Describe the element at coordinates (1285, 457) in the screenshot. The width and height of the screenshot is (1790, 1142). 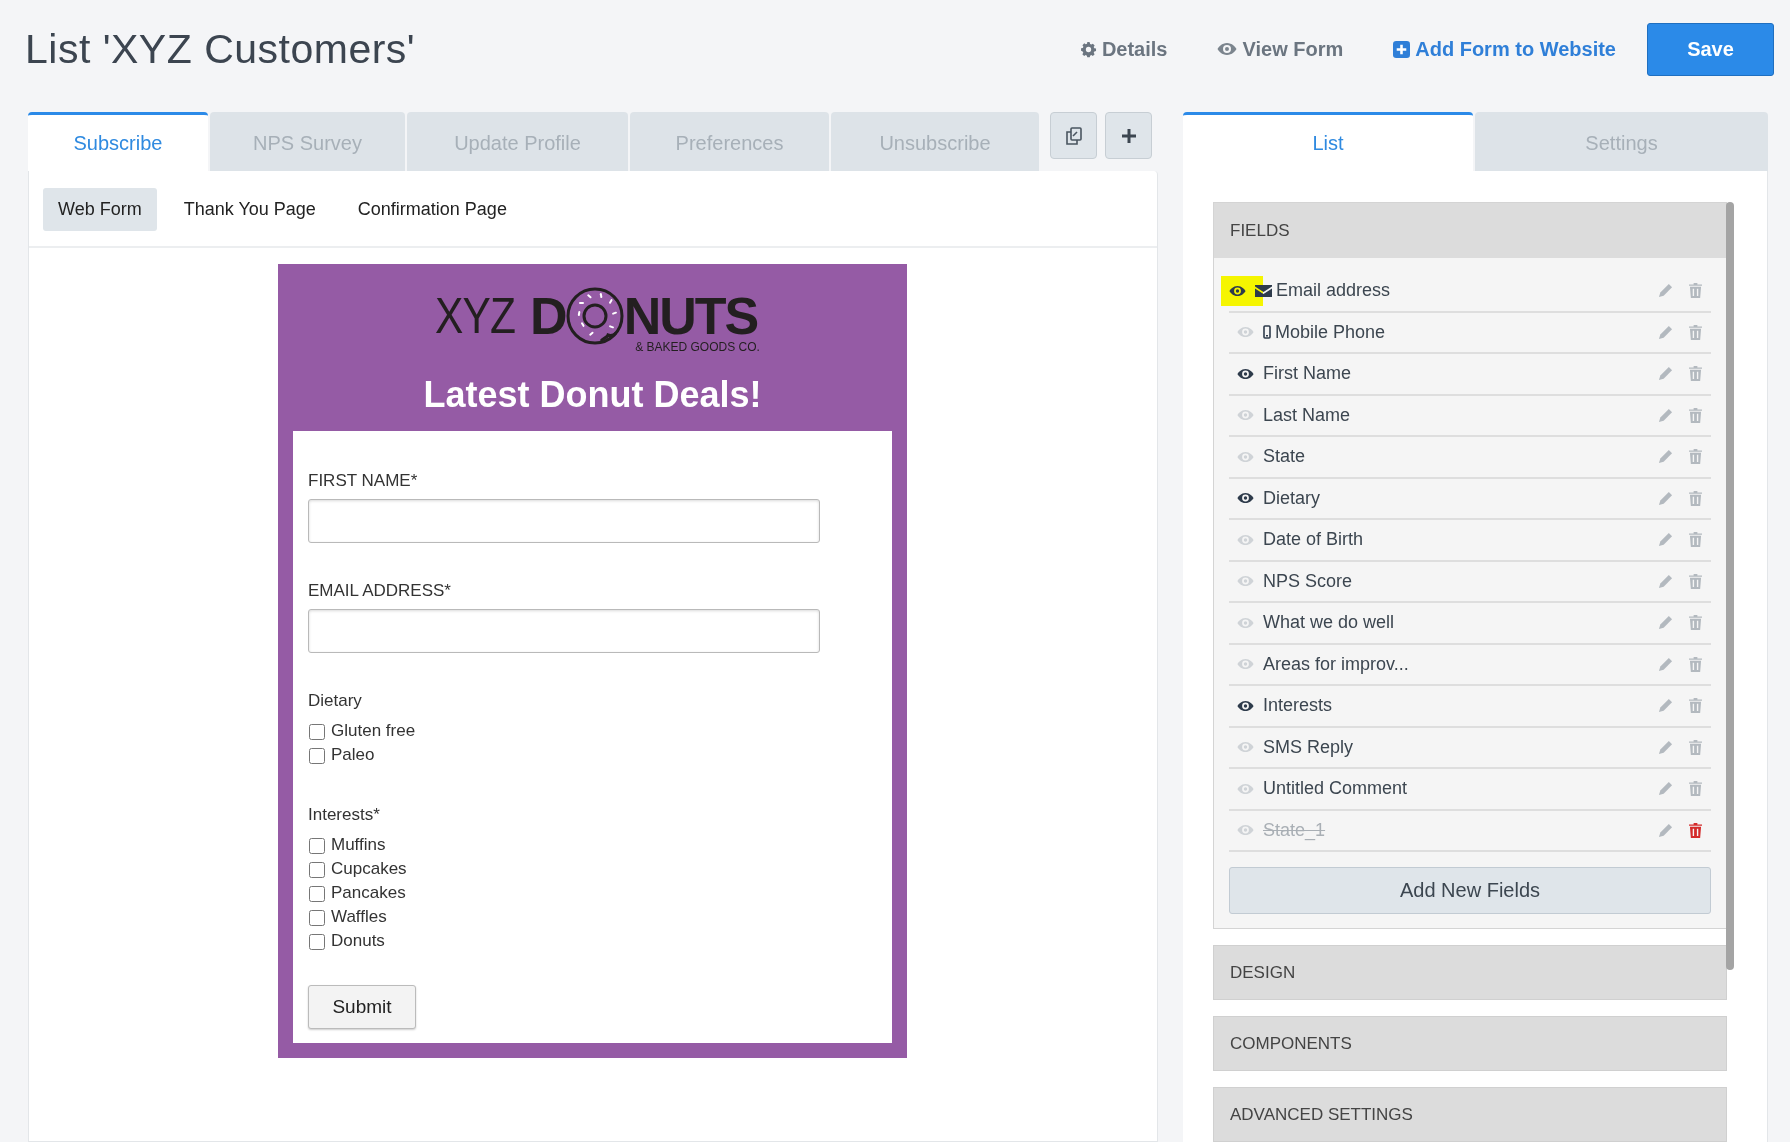
I see `field-name: State` at that location.